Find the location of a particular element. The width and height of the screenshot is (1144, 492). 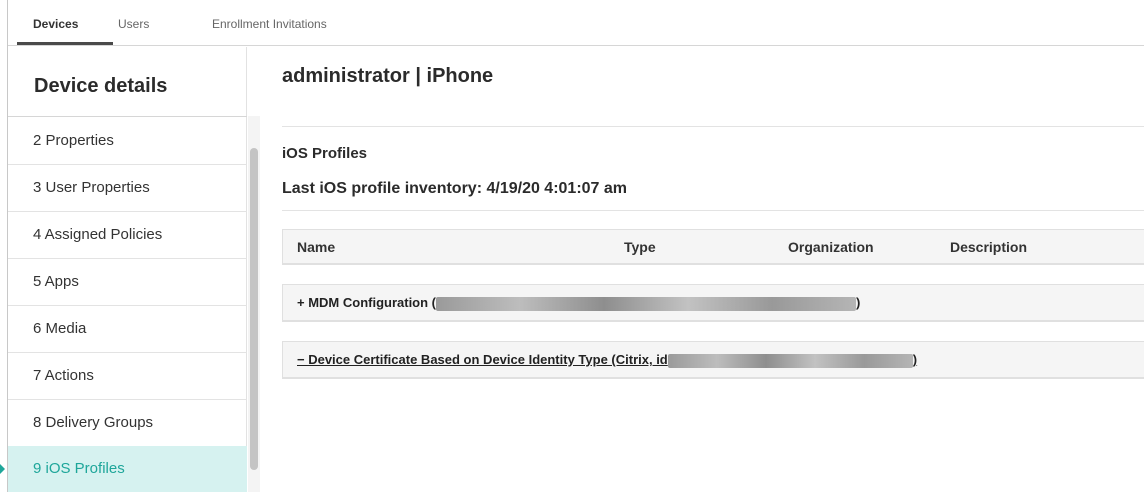

tab-users: Users is located at coordinates (133, 24).